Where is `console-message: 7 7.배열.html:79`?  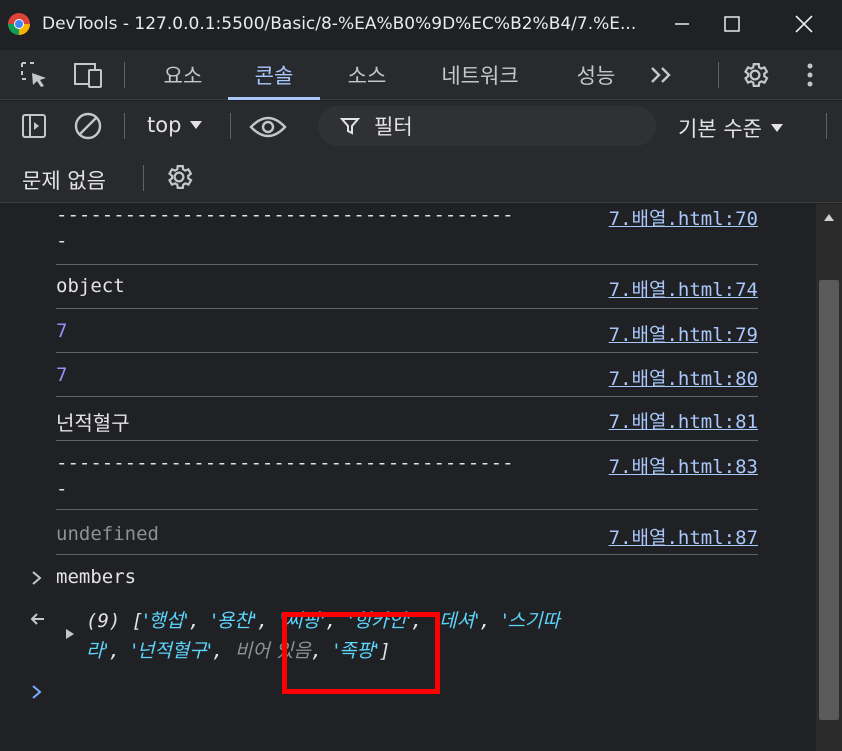
console-message: 7 7.배열.html:79 is located at coordinates (407, 331).